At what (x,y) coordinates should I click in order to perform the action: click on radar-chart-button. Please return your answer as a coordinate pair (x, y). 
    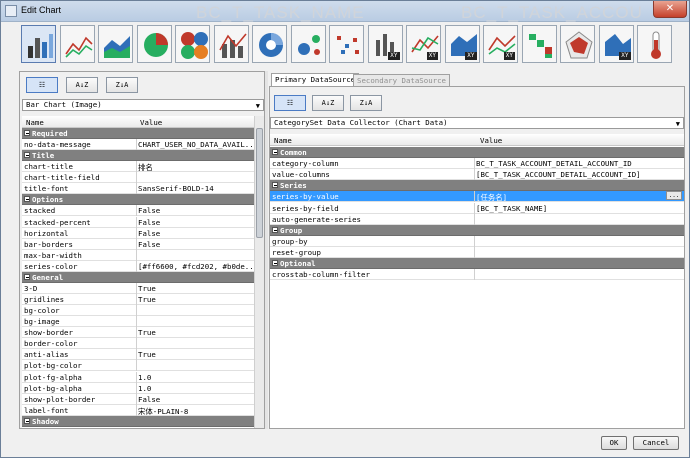
    Looking at the image, I should click on (577, 44).